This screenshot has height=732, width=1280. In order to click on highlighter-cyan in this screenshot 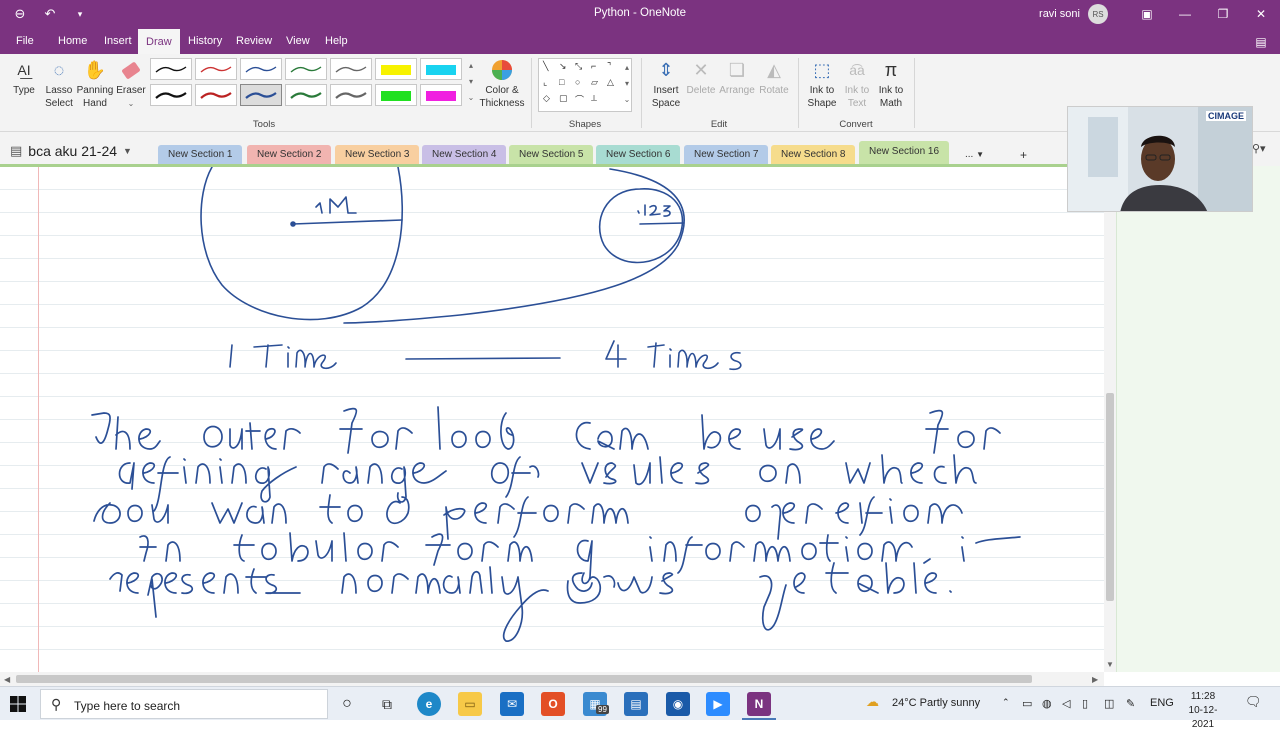, I will do `click(441, 69)`.